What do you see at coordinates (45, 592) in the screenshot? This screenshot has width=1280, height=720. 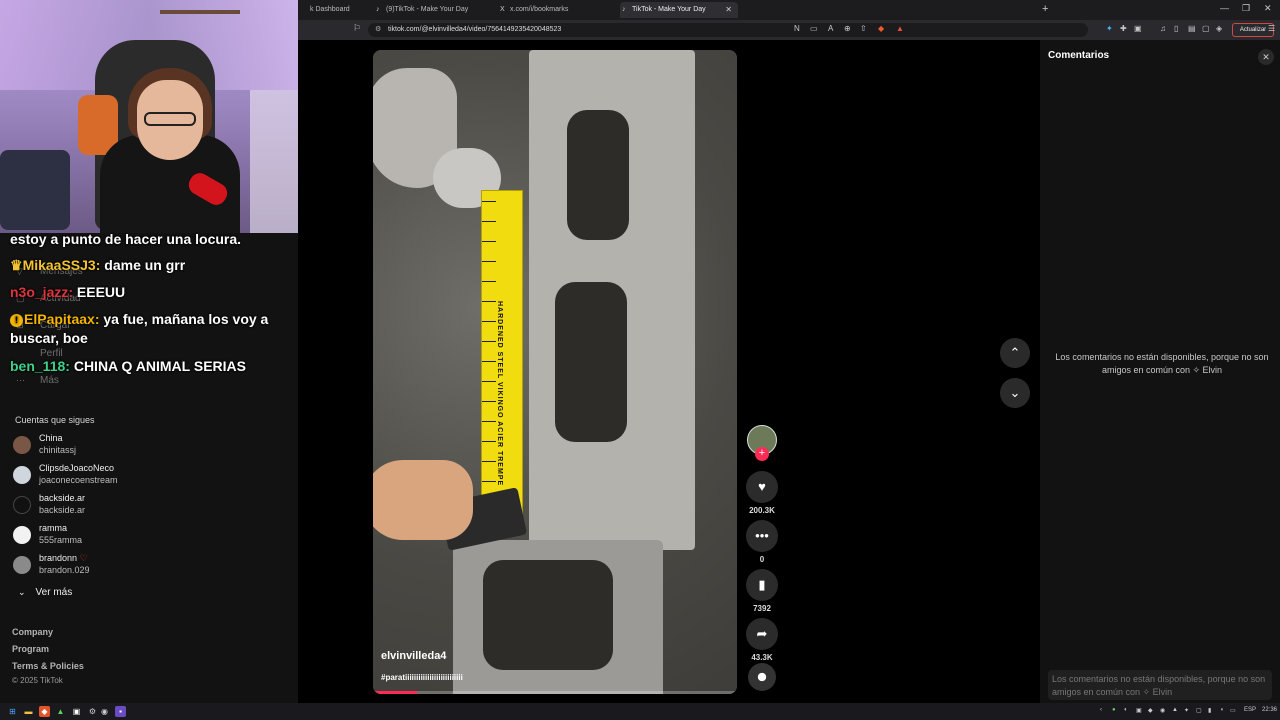 I see `see-more-button: ⌄ Ver más` at bounding box center [45, 592].